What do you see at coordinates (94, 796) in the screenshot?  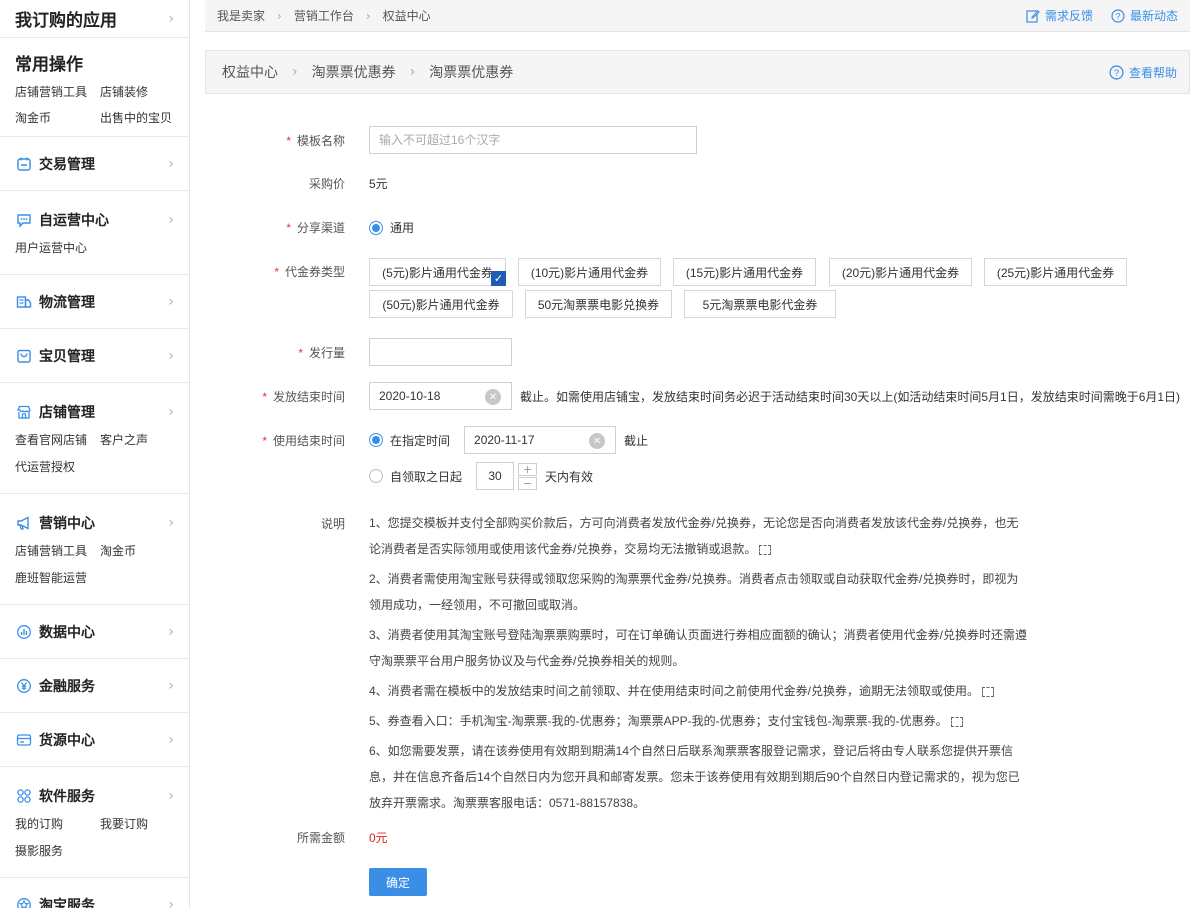 I see `sidebar-item-software: 软件服务 ›` at bounding box center [94, 796].